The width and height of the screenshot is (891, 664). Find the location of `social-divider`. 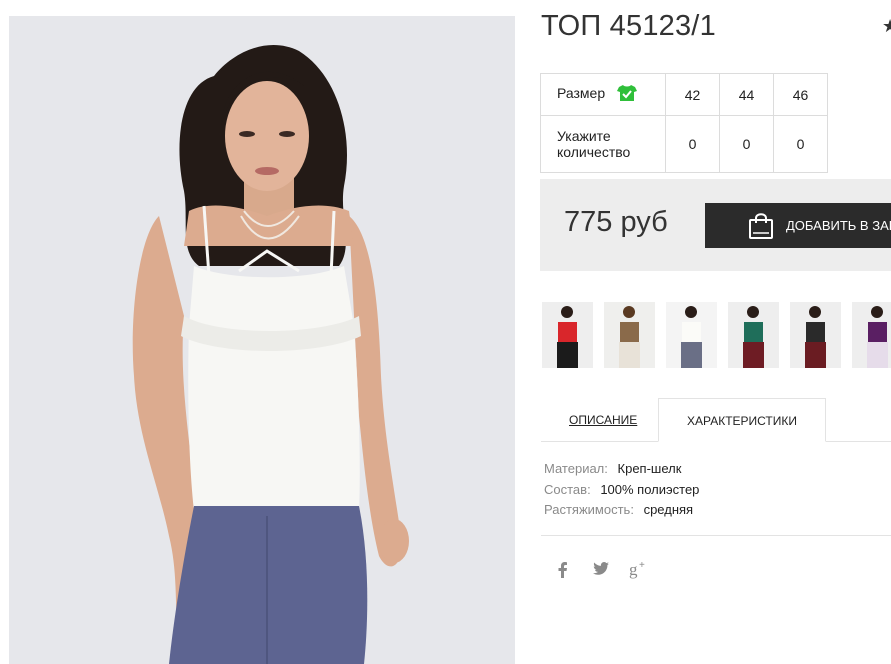

social-divider is located at coordinates (716, 535).